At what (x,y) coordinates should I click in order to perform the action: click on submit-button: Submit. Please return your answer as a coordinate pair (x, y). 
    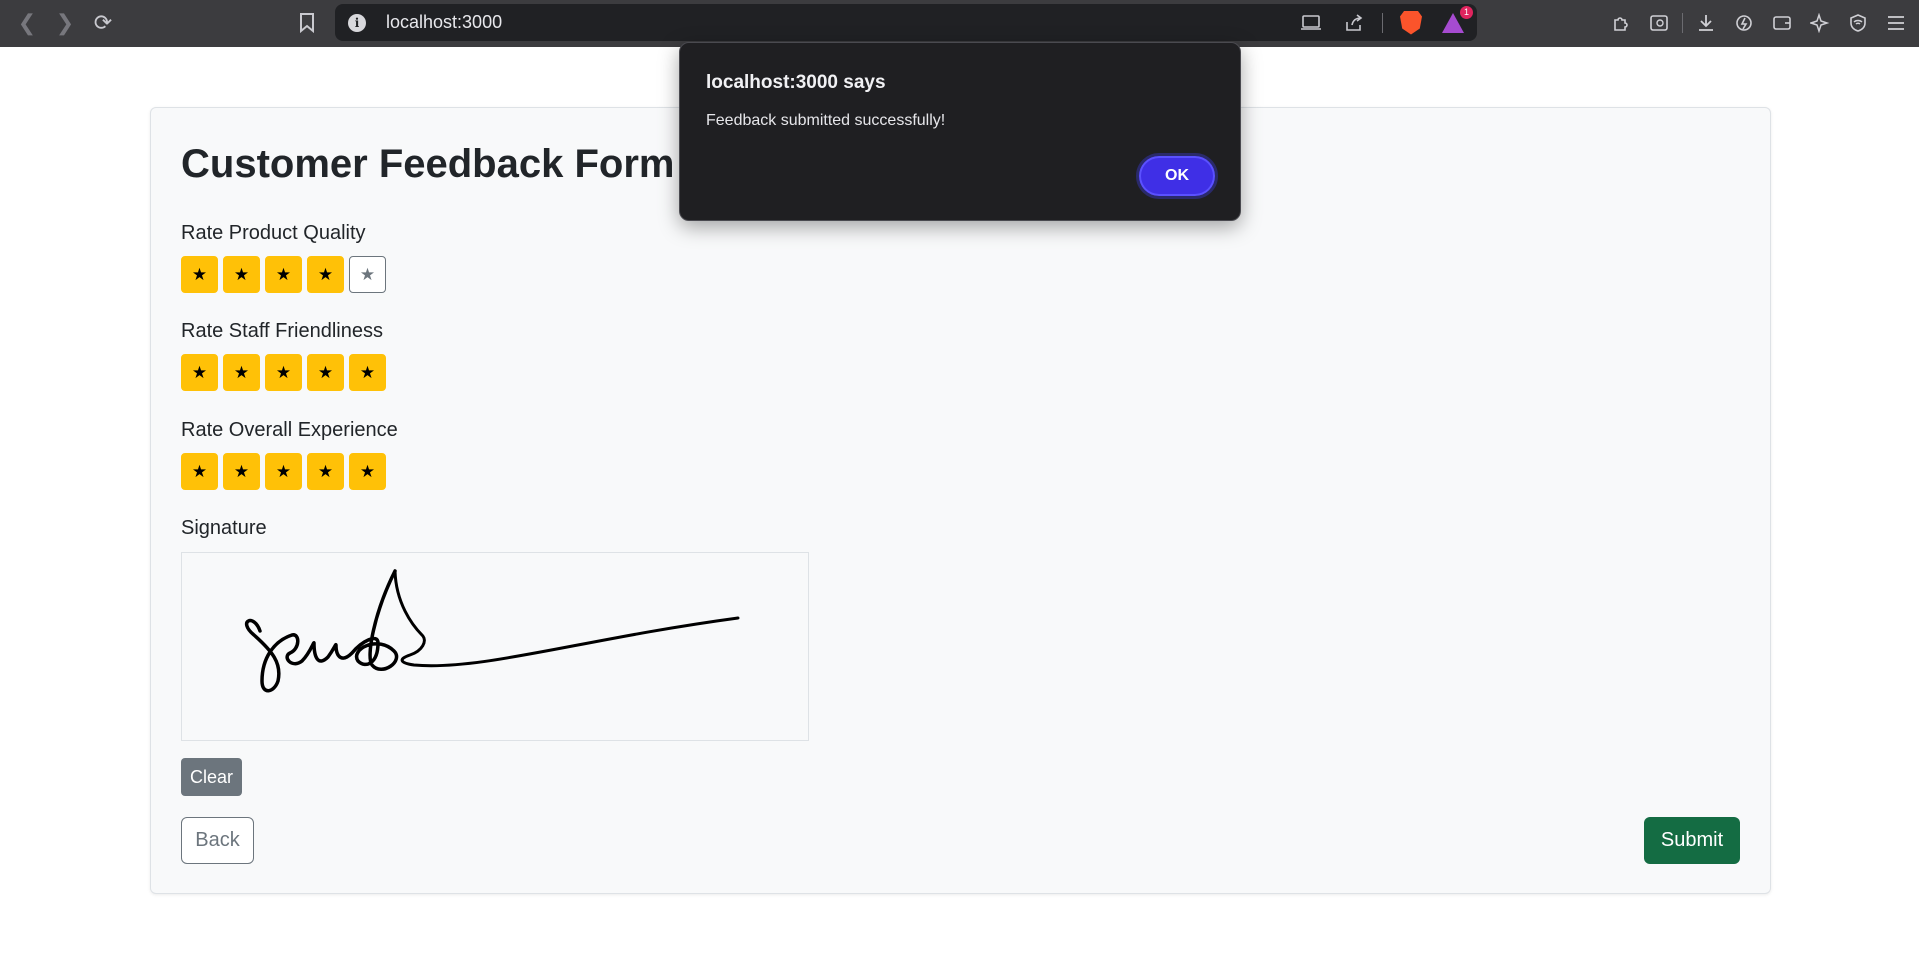
    Looking at the image, I should click on (1692, 840).